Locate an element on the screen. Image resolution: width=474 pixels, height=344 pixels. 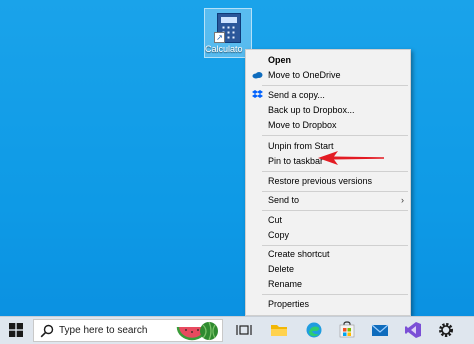
chevron-right-icon: › is located at coordinates (402, 200).